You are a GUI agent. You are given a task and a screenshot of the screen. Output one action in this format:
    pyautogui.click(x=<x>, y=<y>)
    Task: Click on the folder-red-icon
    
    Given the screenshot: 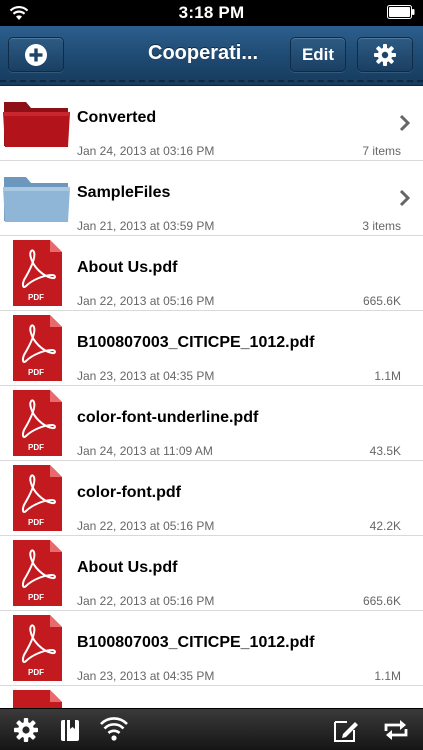 What is the action you would take?
    pyautogui.click(x=36, y=124)
    